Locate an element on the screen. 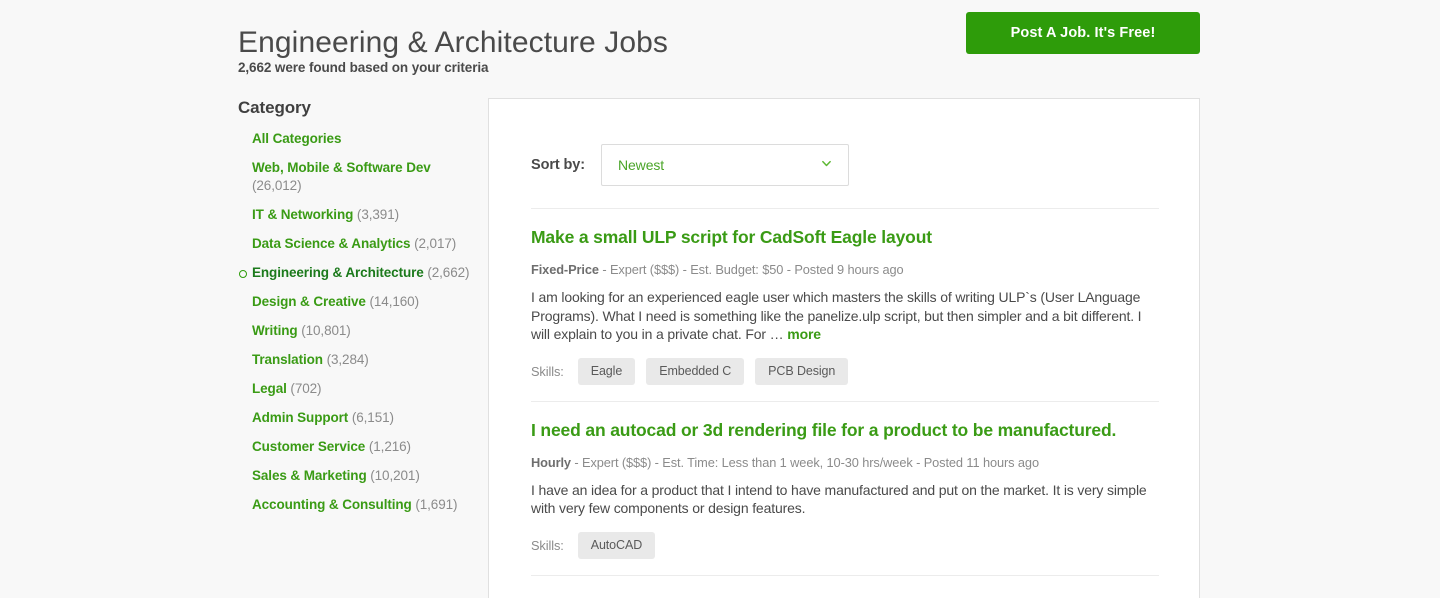 The image size is (1440, 598). sidebar-item-sales-marketing: Sales & Marketing (10,201) is located at coordinates (358, 476).